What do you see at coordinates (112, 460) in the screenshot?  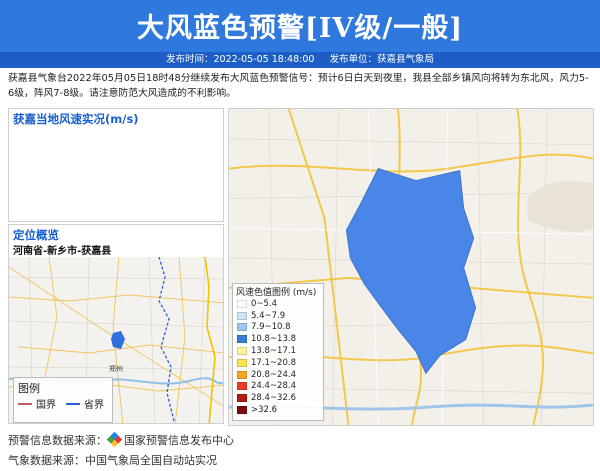 I see `weather-data-source: 气象数据来源：中国气象局全国自动站实况` at bounding box center [112, 460].